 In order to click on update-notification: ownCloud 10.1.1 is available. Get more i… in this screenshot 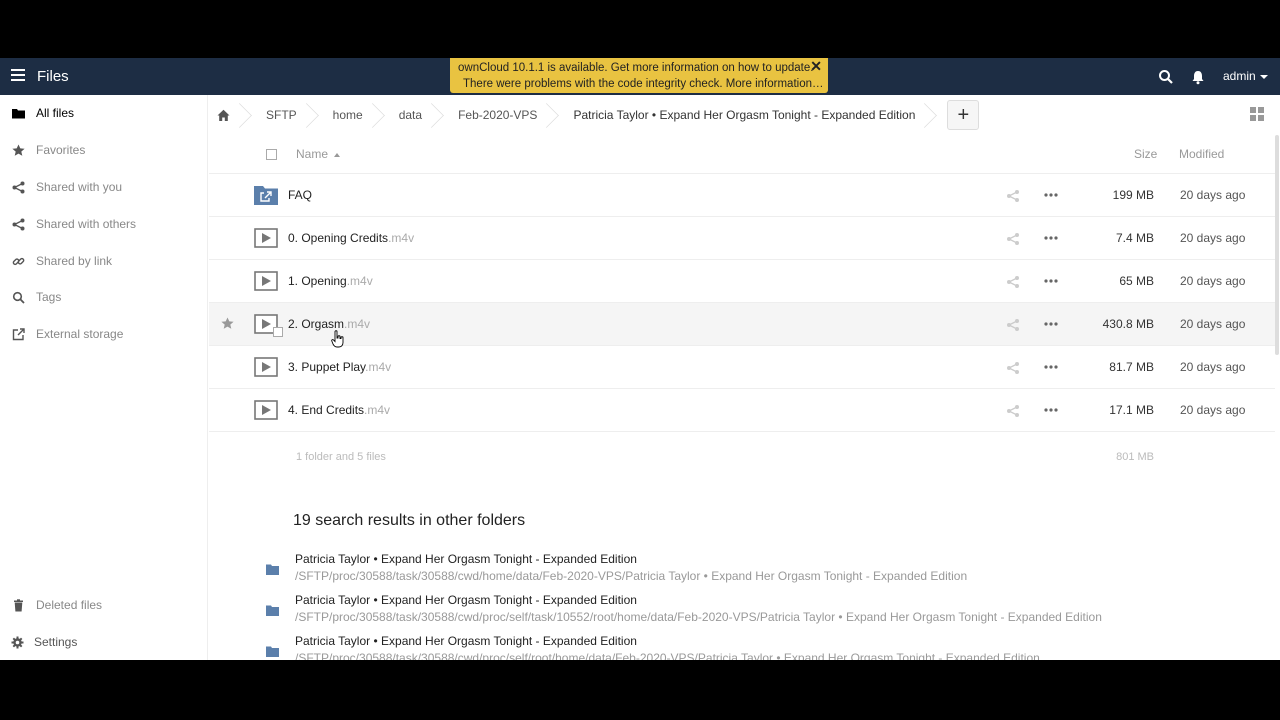, I will do `click(639, 75)`.